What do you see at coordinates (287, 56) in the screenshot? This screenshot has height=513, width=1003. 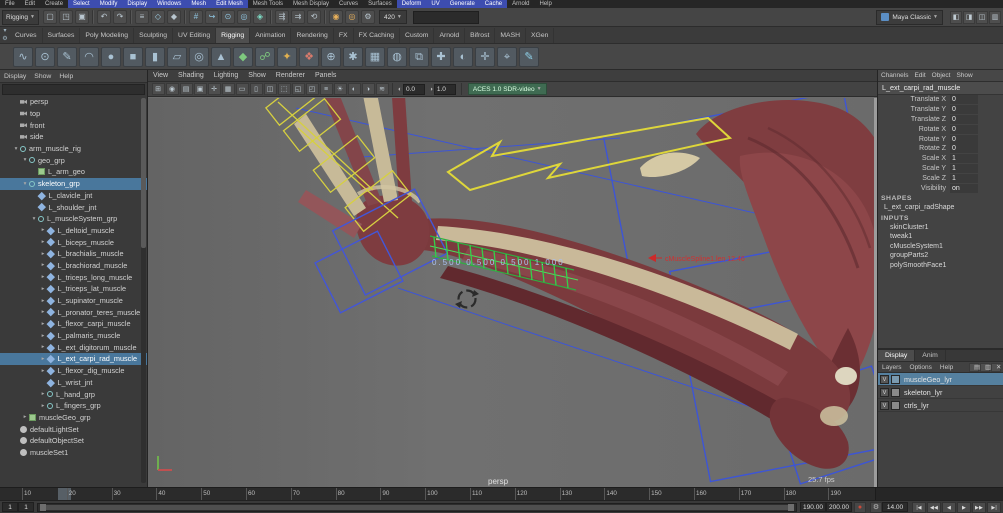 I see `skin-bind-icon: ✦` at bounding box center [287, 56].